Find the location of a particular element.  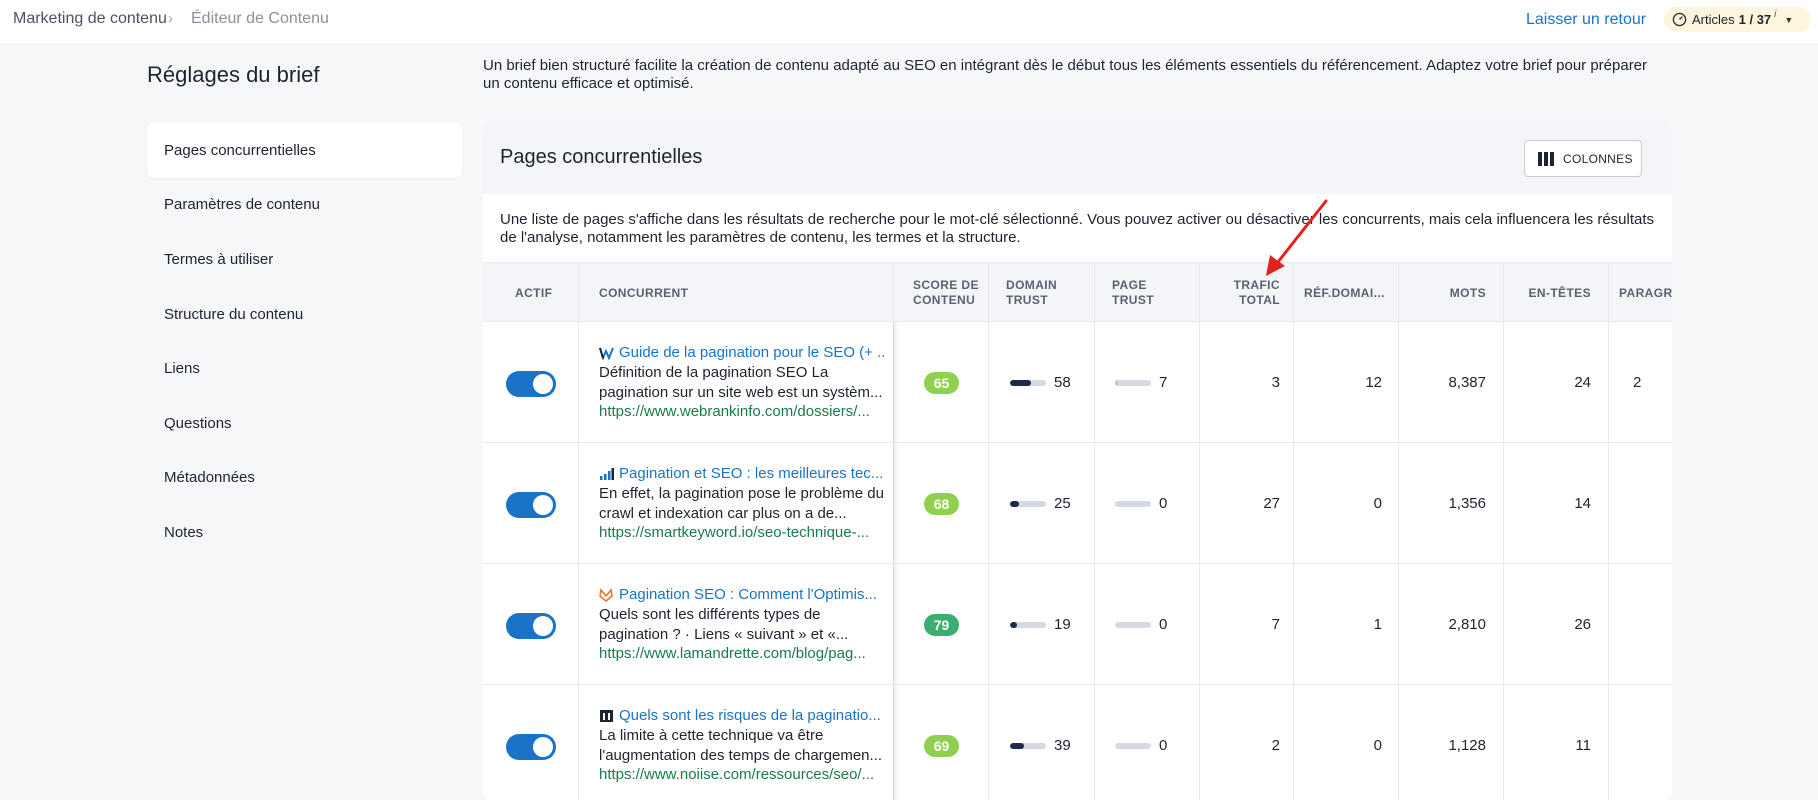

sidebar-item-notes: Notes is located at coordinates (304, 532).